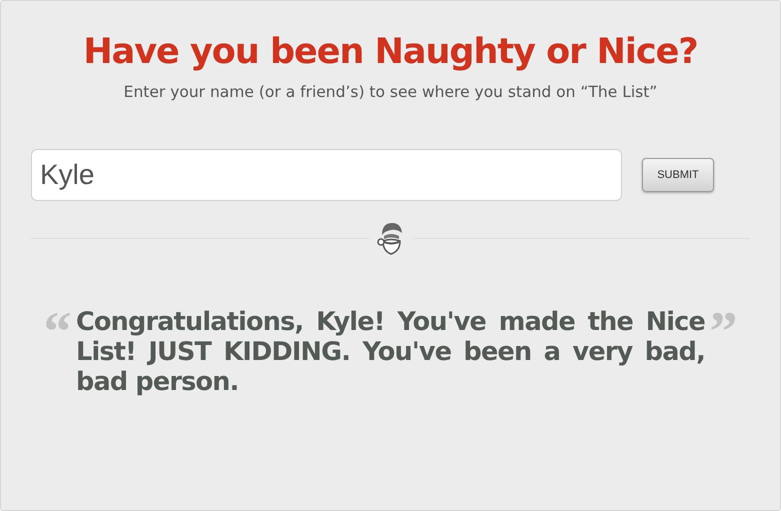  What do you see at coordinates (57, 332) in the screenshot?
I see `open-quote: “` at bounding box center [57, 332].